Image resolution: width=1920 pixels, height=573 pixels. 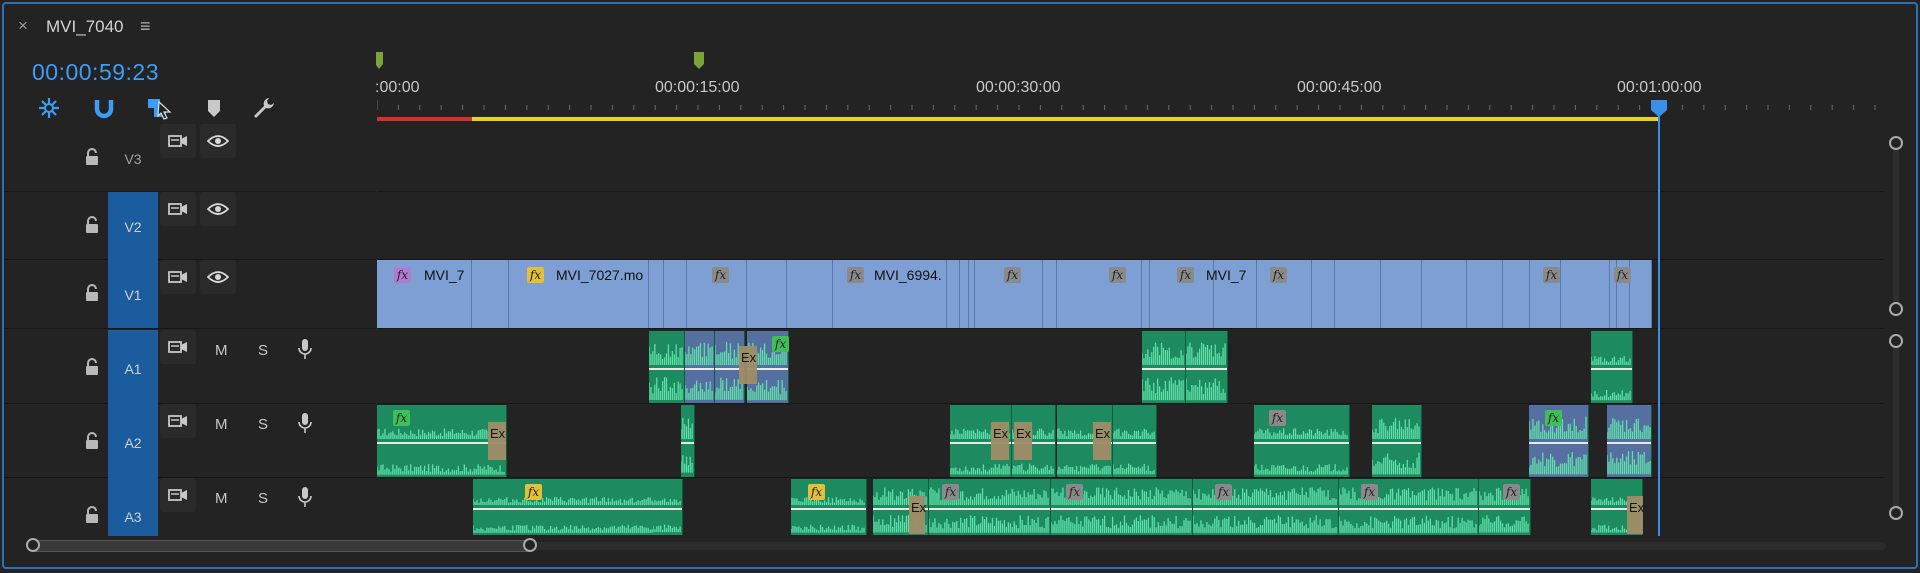 I want to click on close-tab-button: ×, so click(x=23, y=26).